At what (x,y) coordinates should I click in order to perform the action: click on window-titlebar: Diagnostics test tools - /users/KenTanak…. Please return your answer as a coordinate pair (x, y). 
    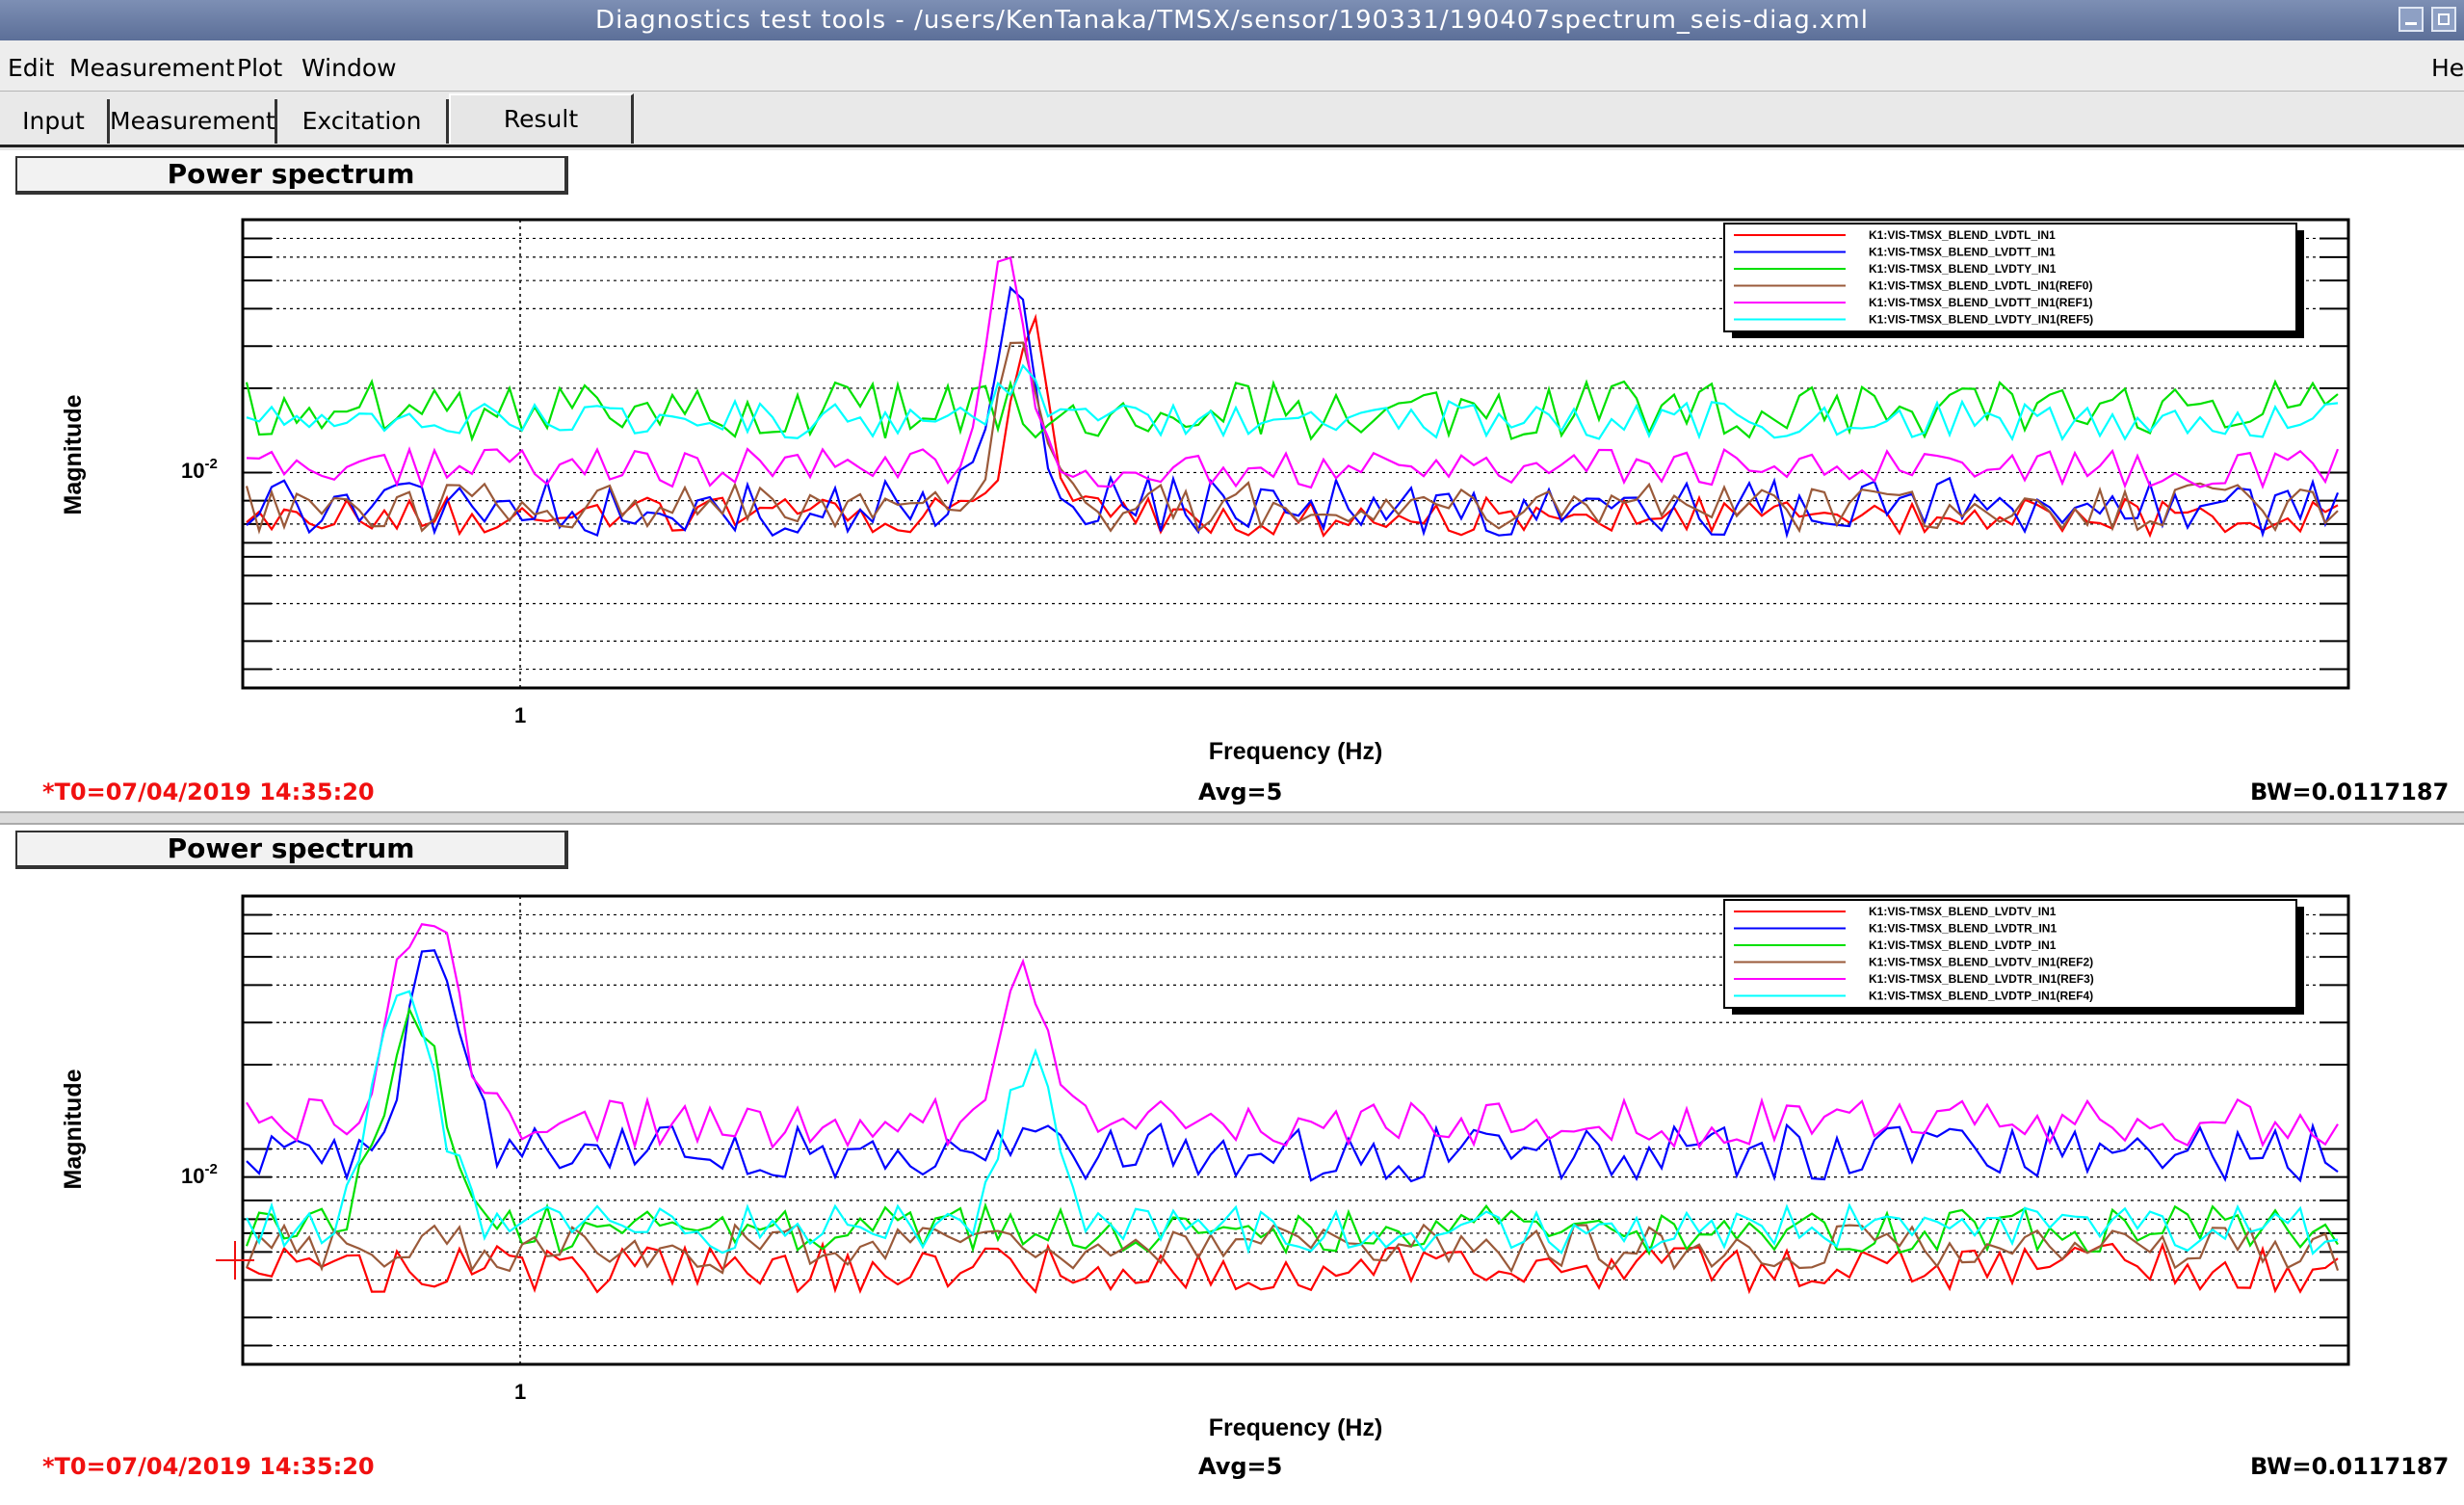
    Looking at the image, I should click on (1232, 20).